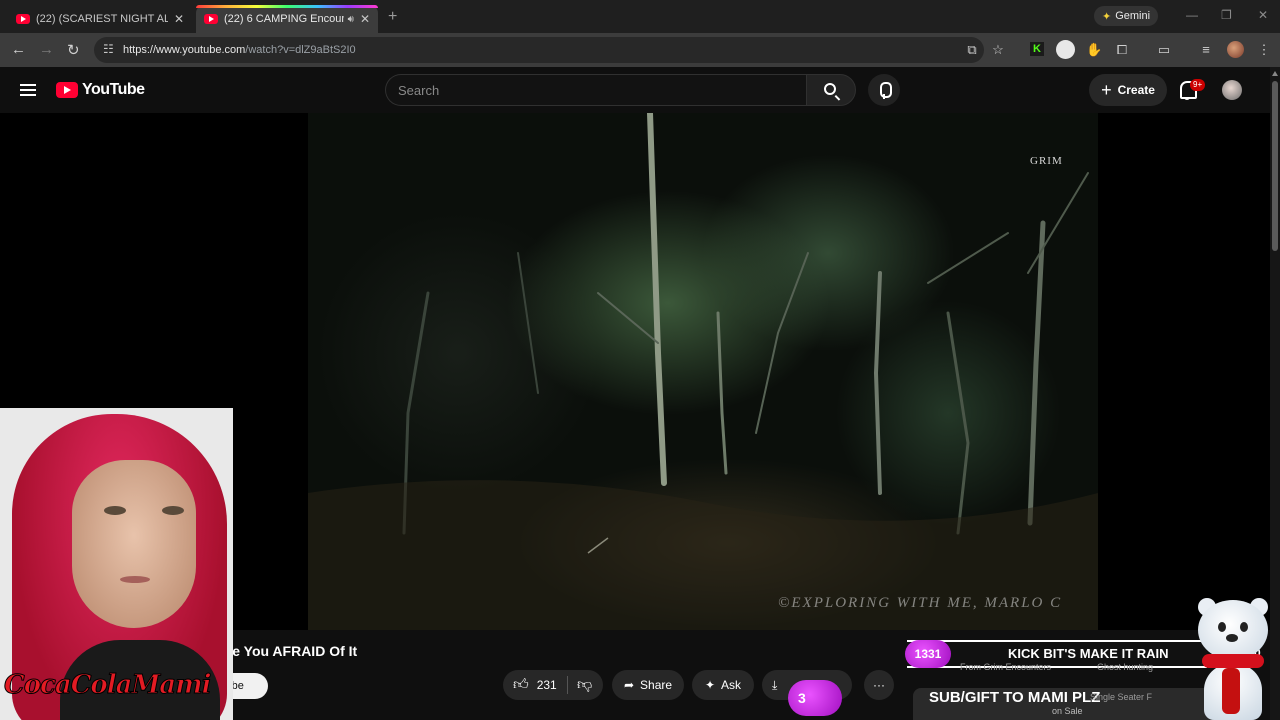 The width and height of the screenshot is (1280, 720). I want to click on divider, so click(567, 685).